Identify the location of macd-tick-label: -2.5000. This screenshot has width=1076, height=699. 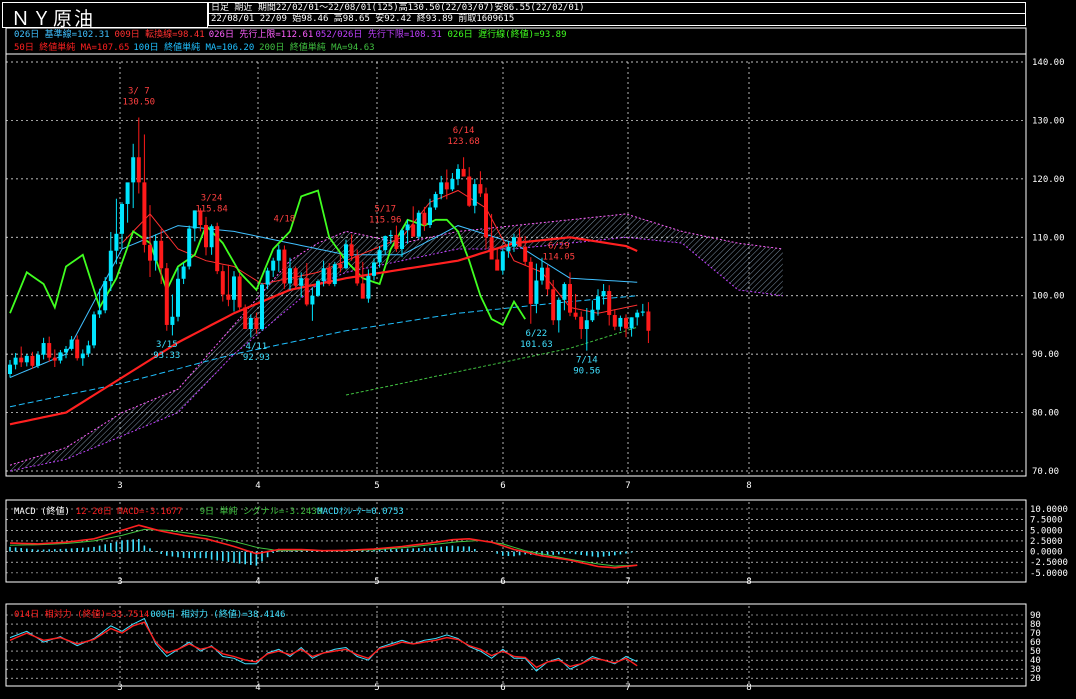
(1049, 563).